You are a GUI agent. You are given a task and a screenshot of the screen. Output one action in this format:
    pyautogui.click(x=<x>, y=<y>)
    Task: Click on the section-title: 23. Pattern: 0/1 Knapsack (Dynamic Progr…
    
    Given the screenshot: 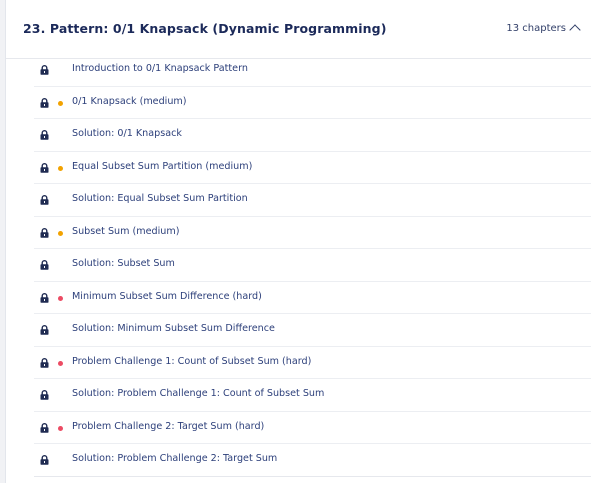 What is the action you would take?
    pyautogui.click(x=205, y=28)
    